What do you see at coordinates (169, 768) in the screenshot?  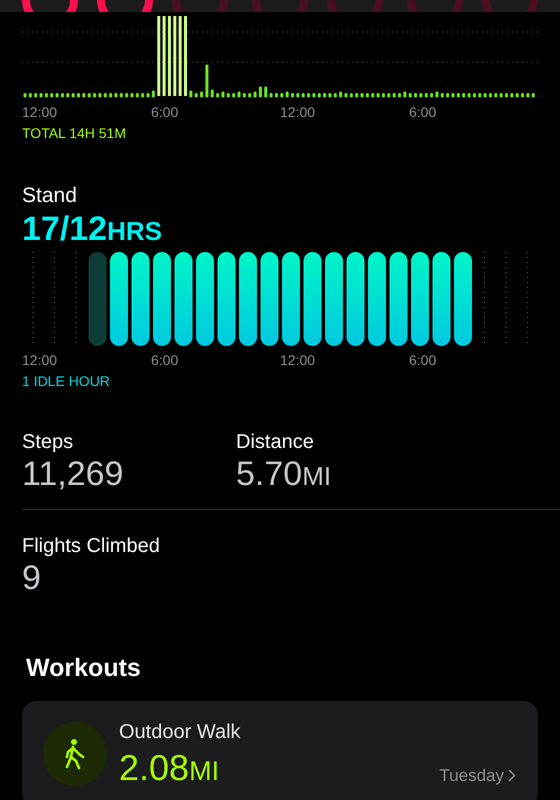 I see `workout-distance: 2.08MI` at bounding box center [169, 768].